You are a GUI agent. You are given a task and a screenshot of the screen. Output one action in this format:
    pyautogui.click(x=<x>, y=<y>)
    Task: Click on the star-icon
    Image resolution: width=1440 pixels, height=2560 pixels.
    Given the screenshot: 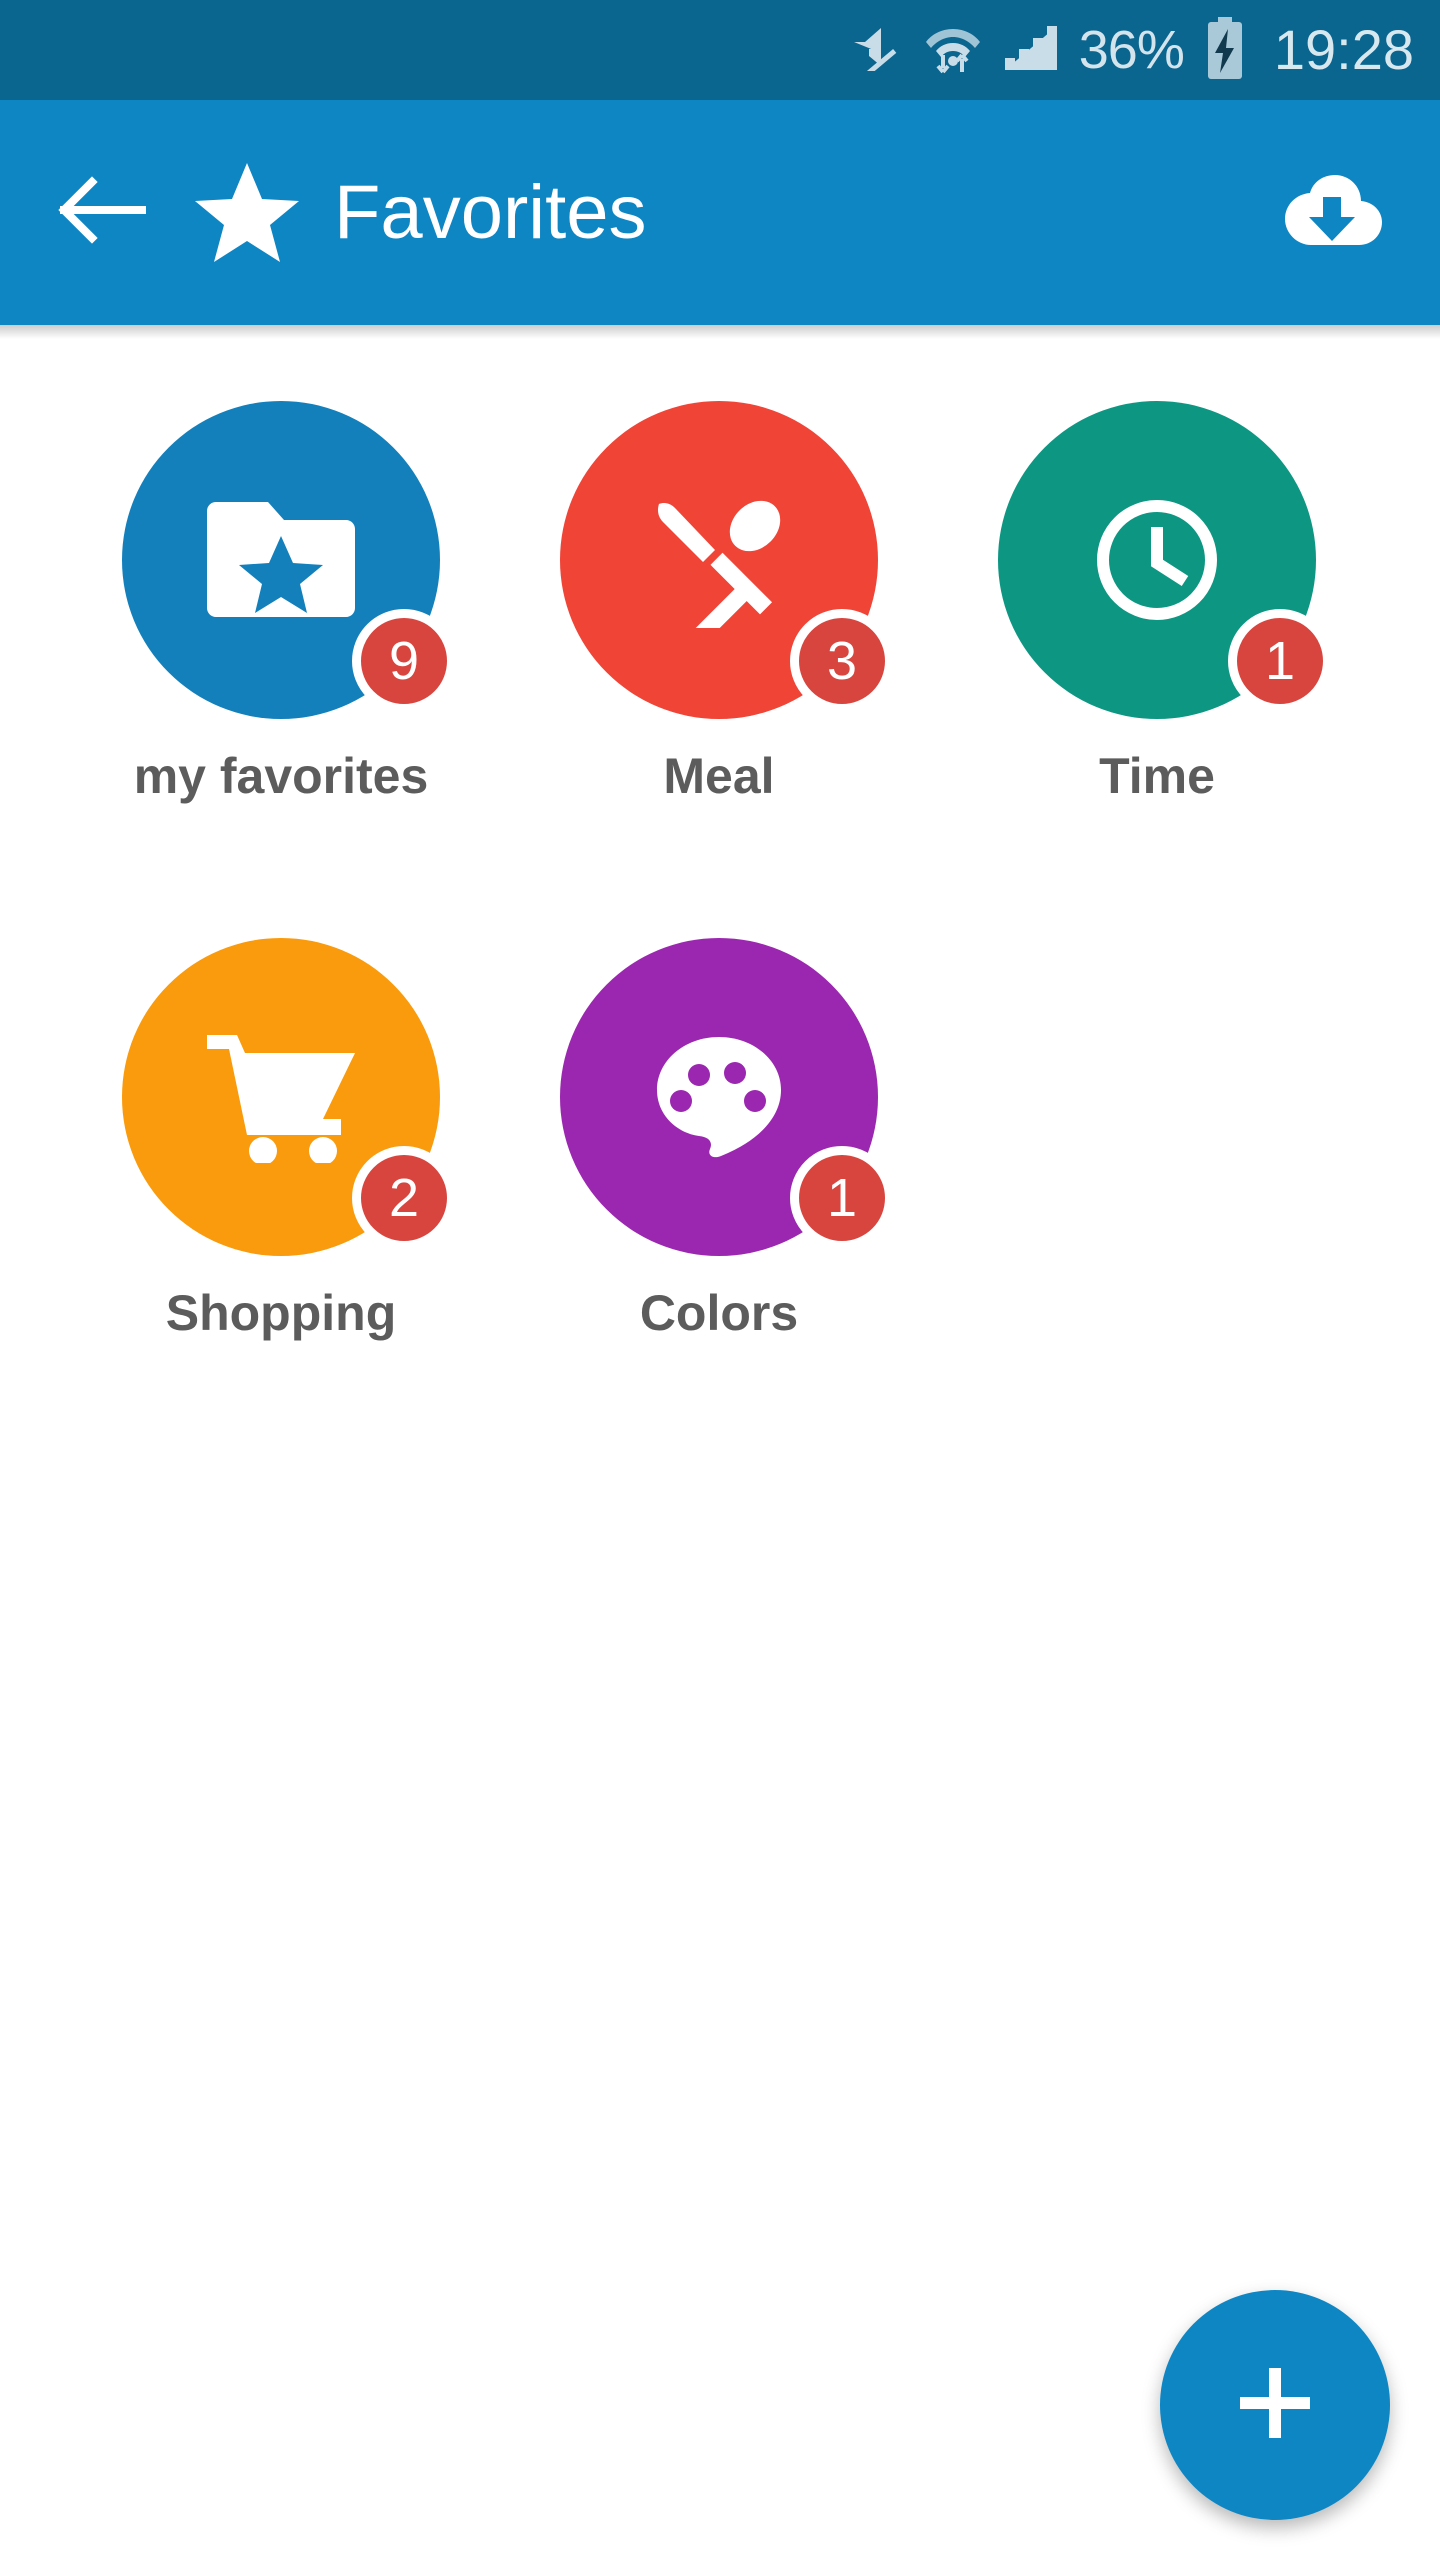 What is the action you would take?
    pyautogui.click(x=247, y=213)
    